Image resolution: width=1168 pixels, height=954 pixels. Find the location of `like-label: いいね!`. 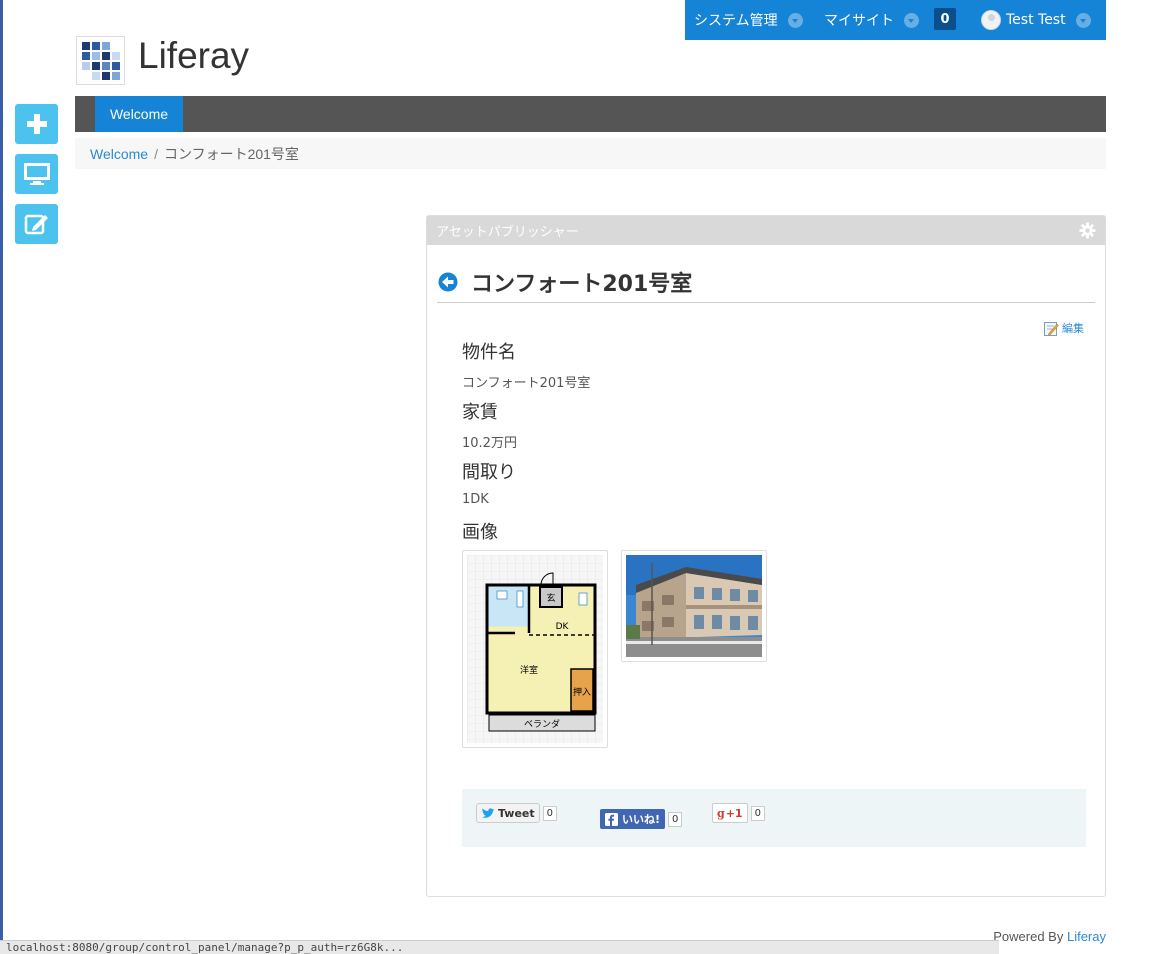

like-label: いいね! is located at coordinates (641, 819).